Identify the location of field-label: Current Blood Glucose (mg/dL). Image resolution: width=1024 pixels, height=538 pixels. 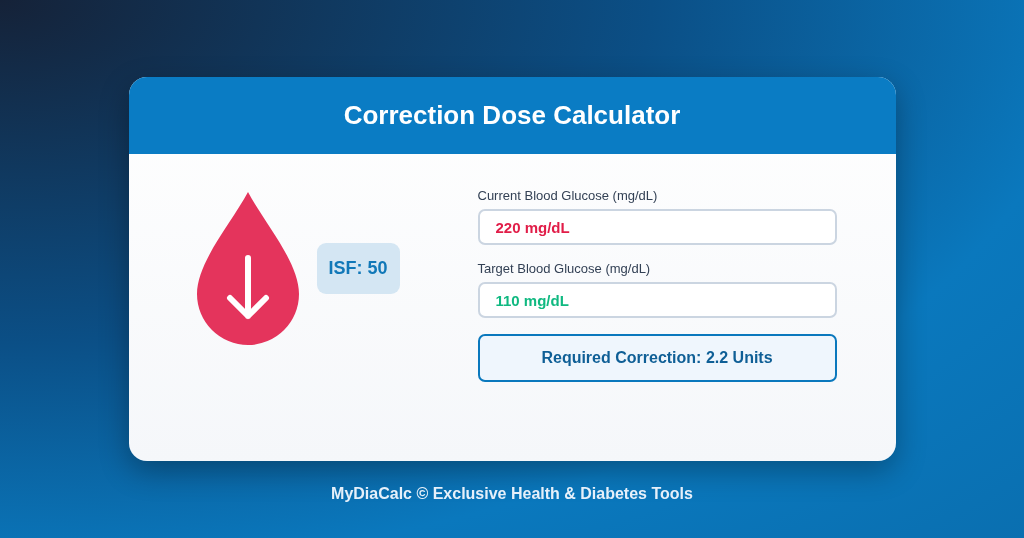
(568, 195).